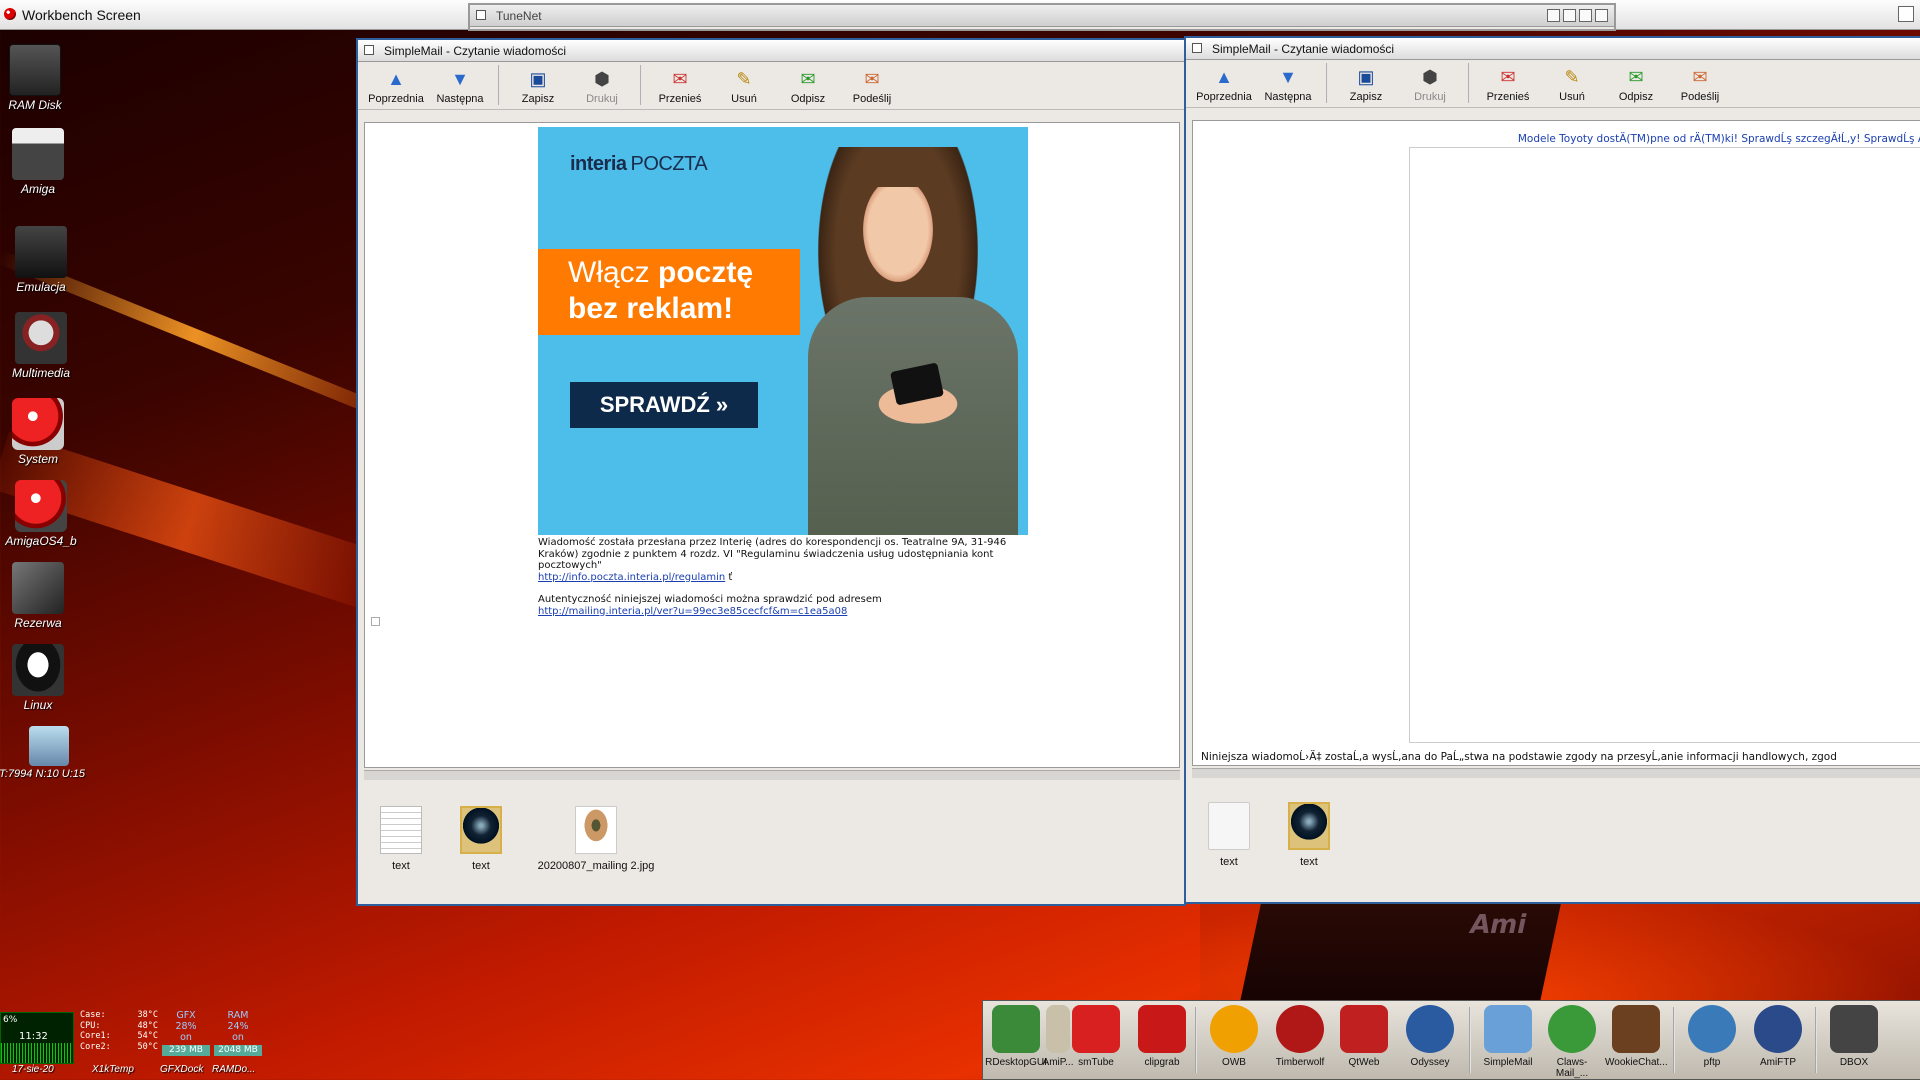 The image size is (1920, 1080). I want to click on dock-item-simplemail: SimpleMail, so click(1508, 1036).